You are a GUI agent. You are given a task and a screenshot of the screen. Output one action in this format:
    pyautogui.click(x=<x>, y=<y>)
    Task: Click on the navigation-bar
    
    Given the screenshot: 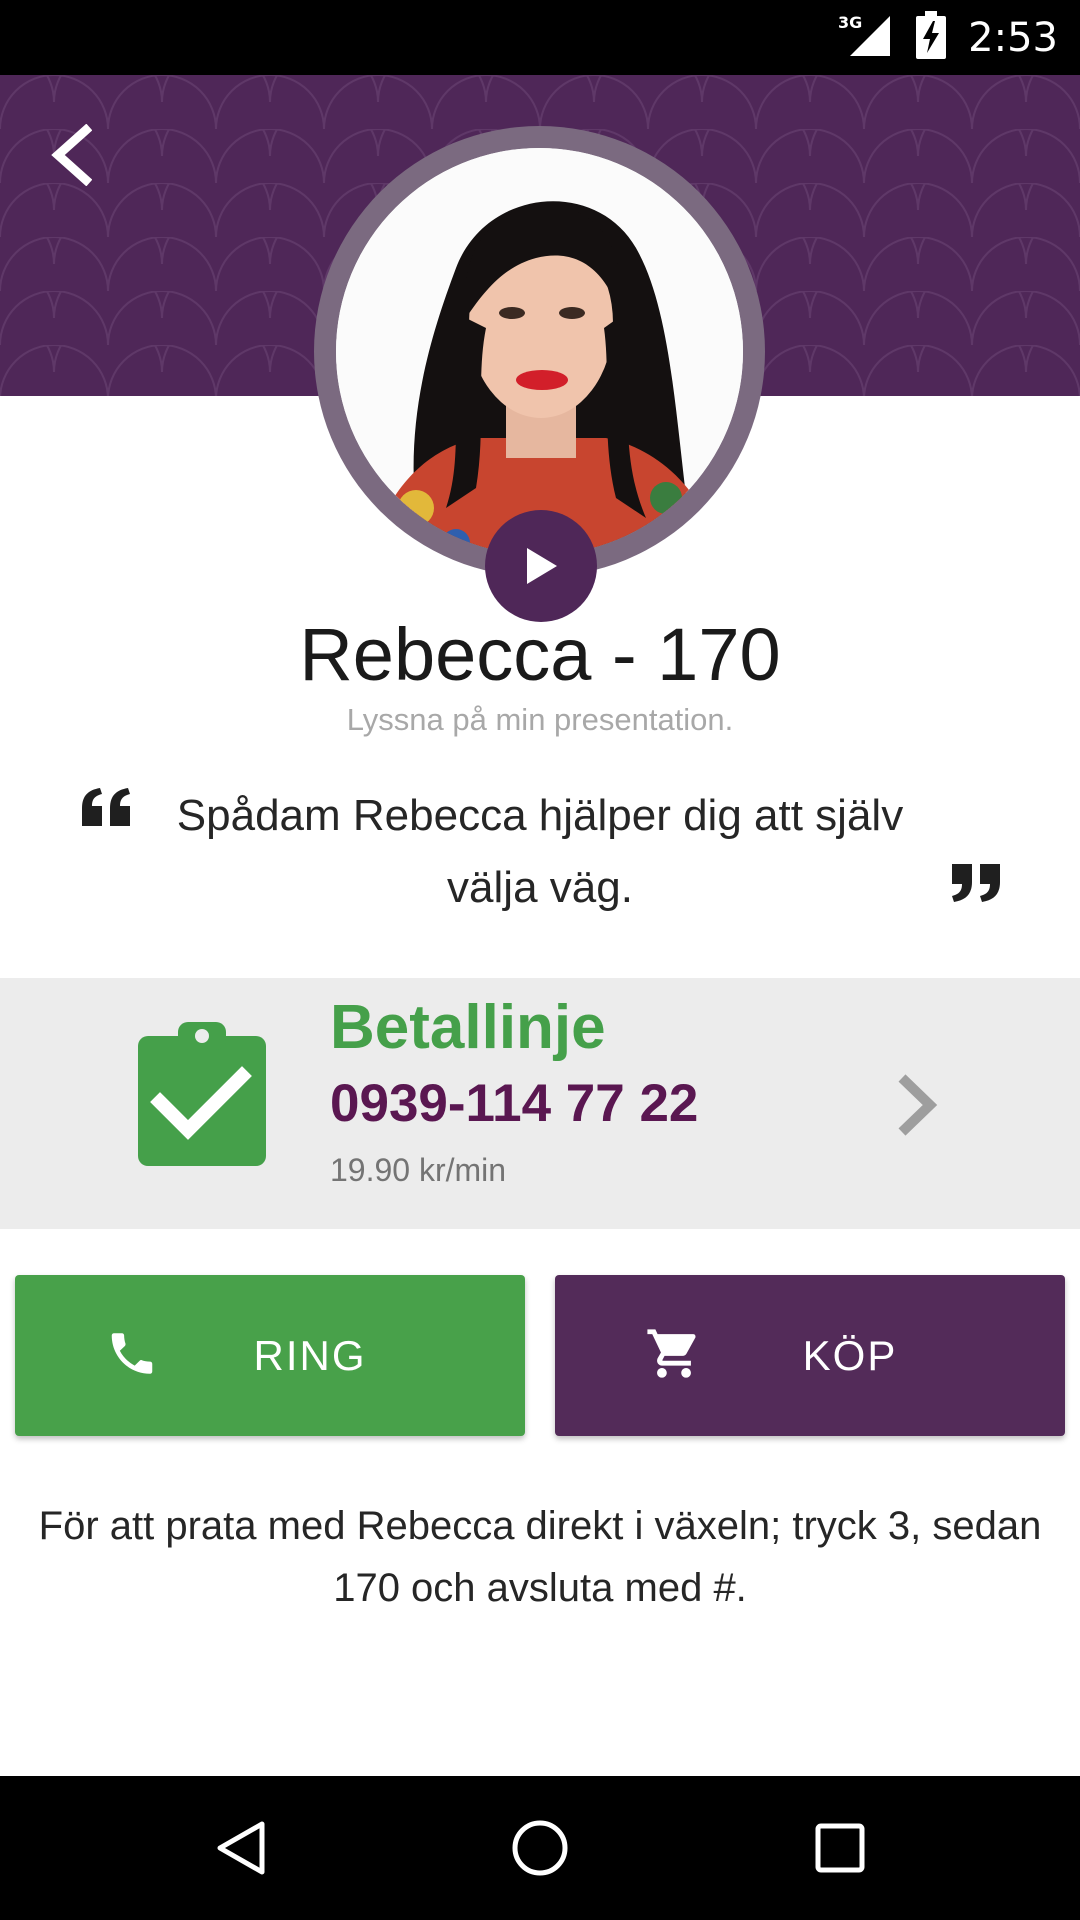 What is the action you would take?
    pyautogui.click(x=540, y=1848)
    